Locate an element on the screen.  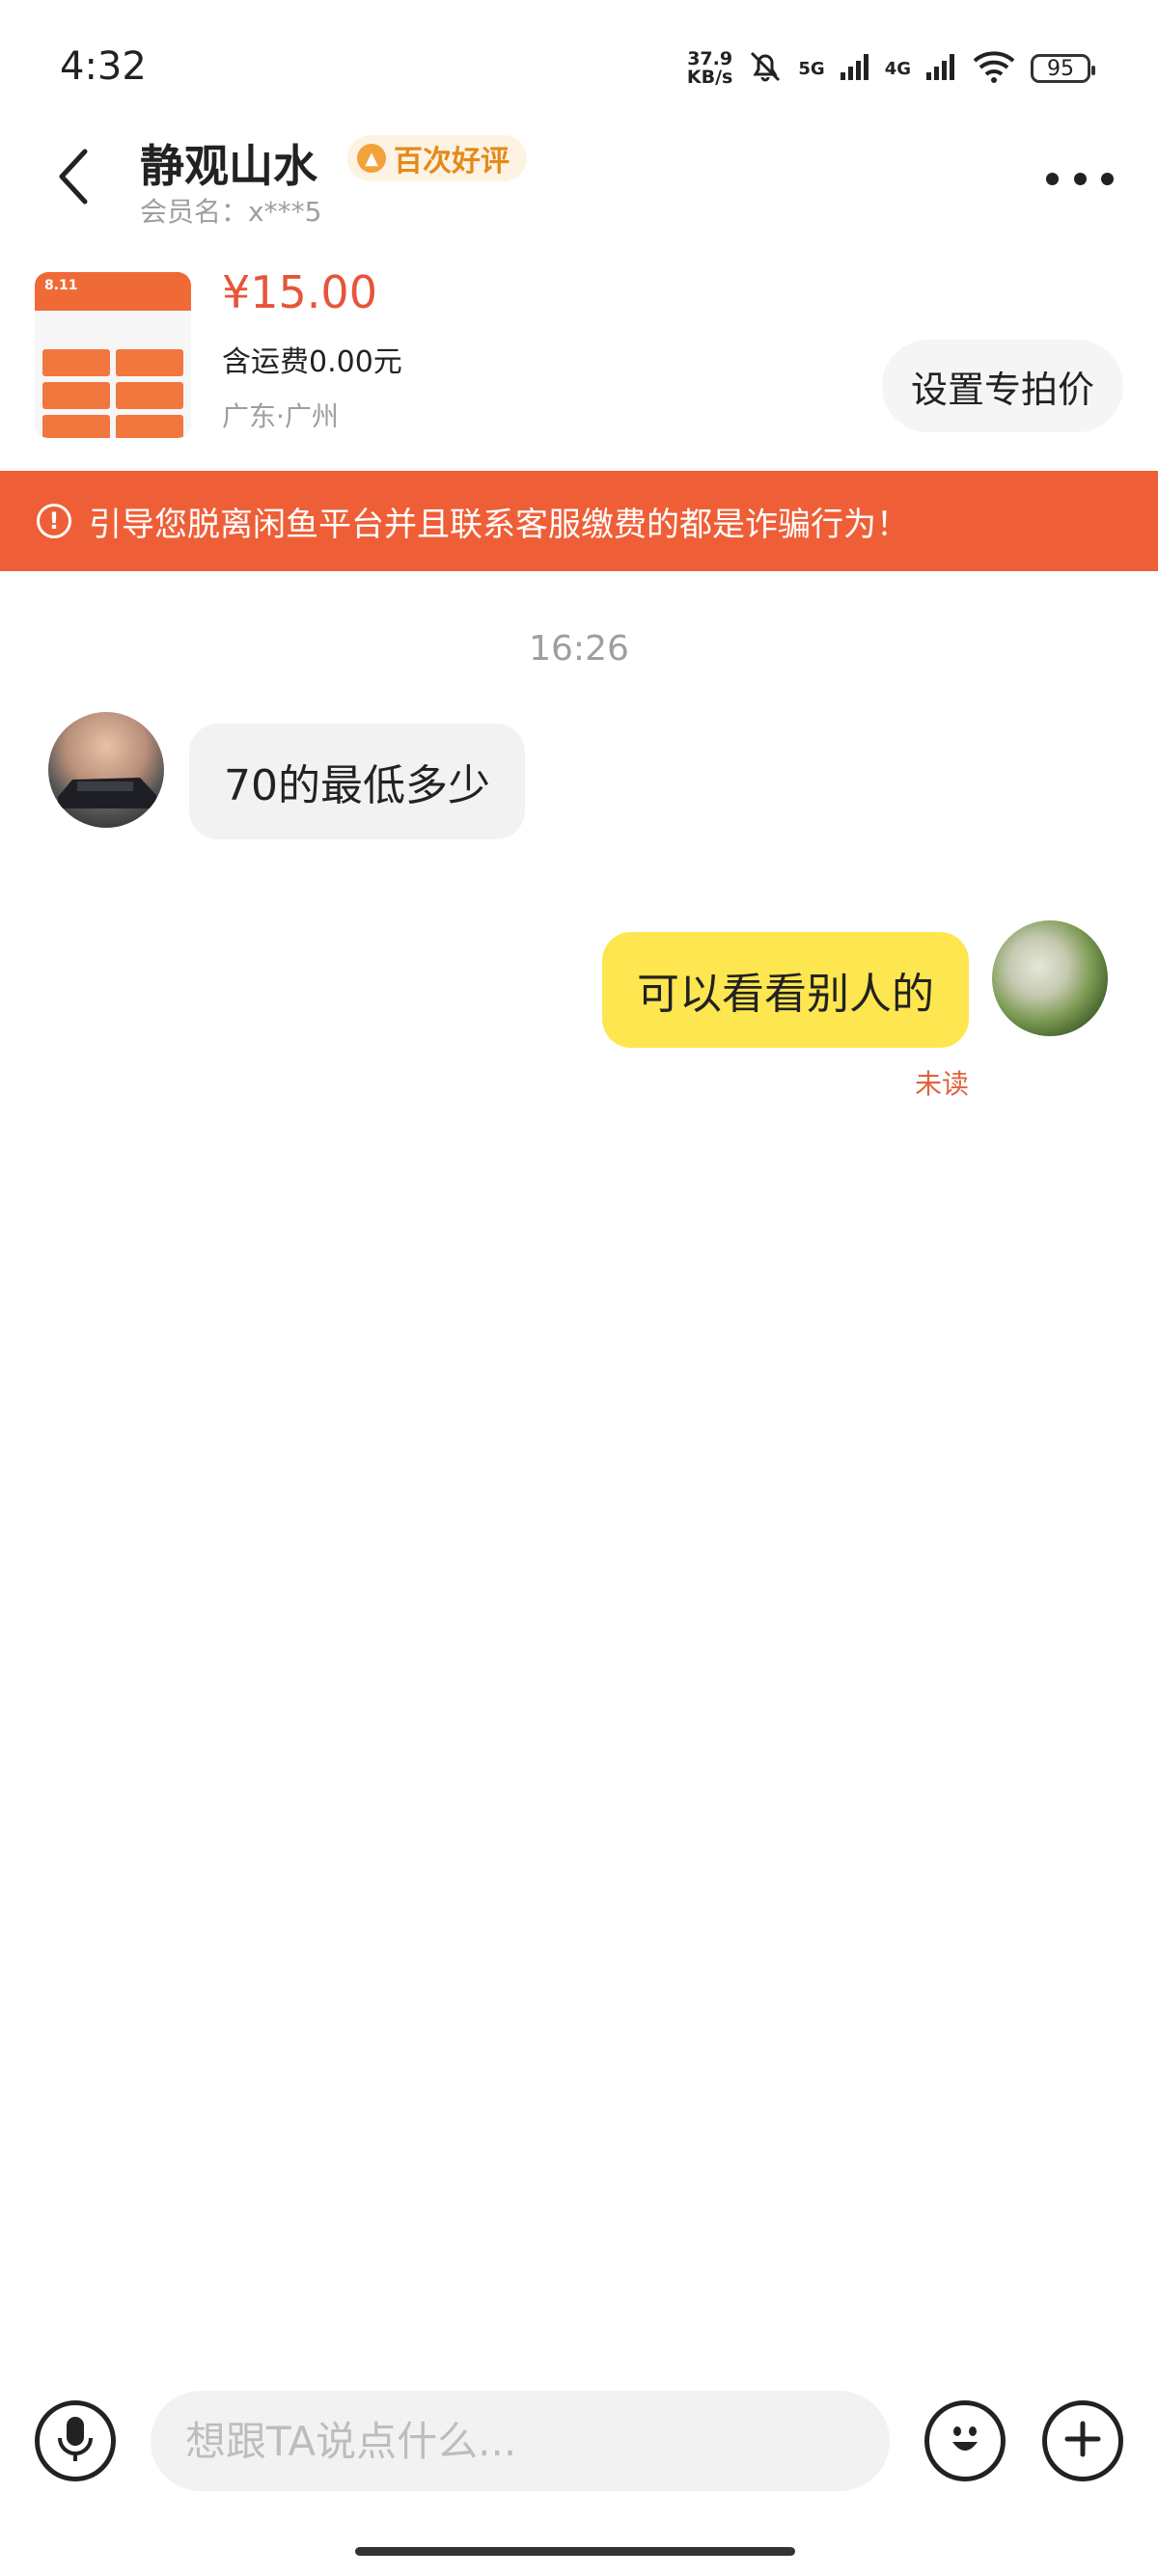
exclamation-circle-icon: ! is located at coordinates (54, 521).